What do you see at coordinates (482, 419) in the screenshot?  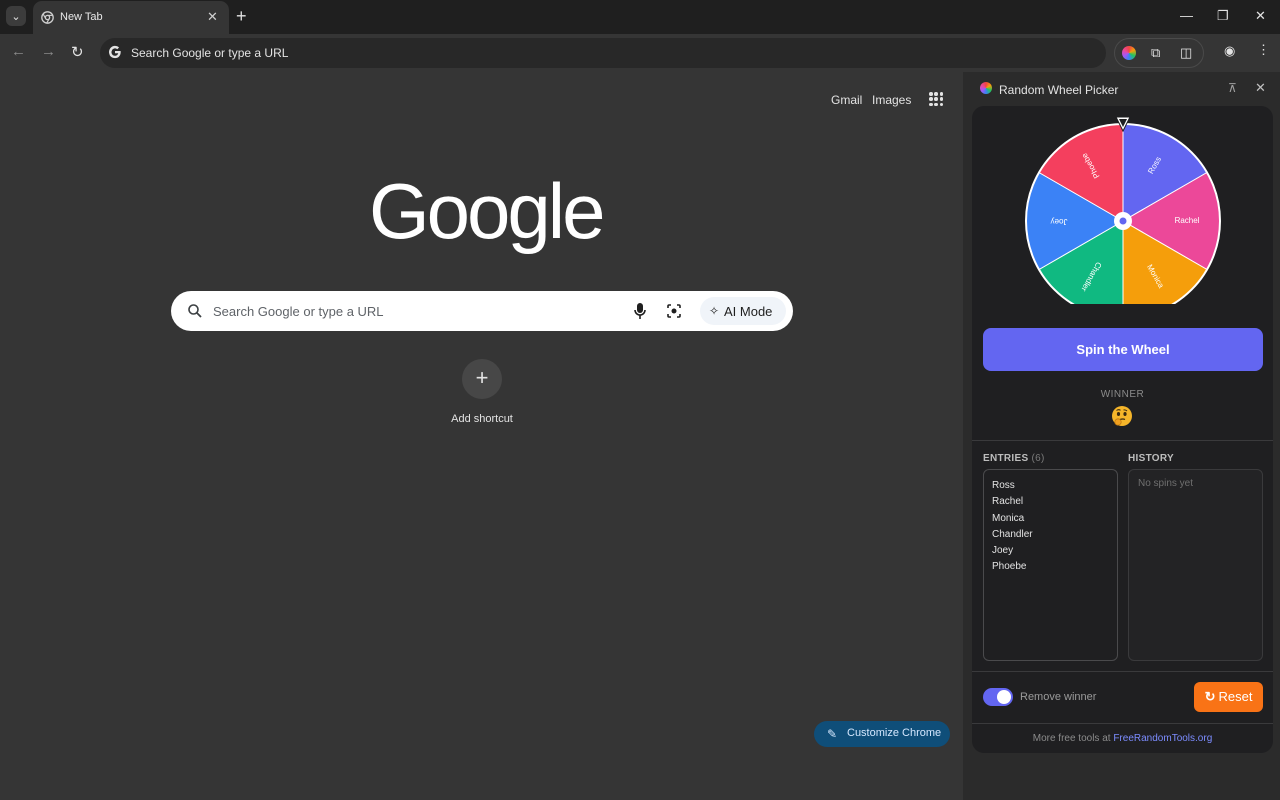 I see `add-shortcut-label: Add shortcut` at bounding box center [482, 419].